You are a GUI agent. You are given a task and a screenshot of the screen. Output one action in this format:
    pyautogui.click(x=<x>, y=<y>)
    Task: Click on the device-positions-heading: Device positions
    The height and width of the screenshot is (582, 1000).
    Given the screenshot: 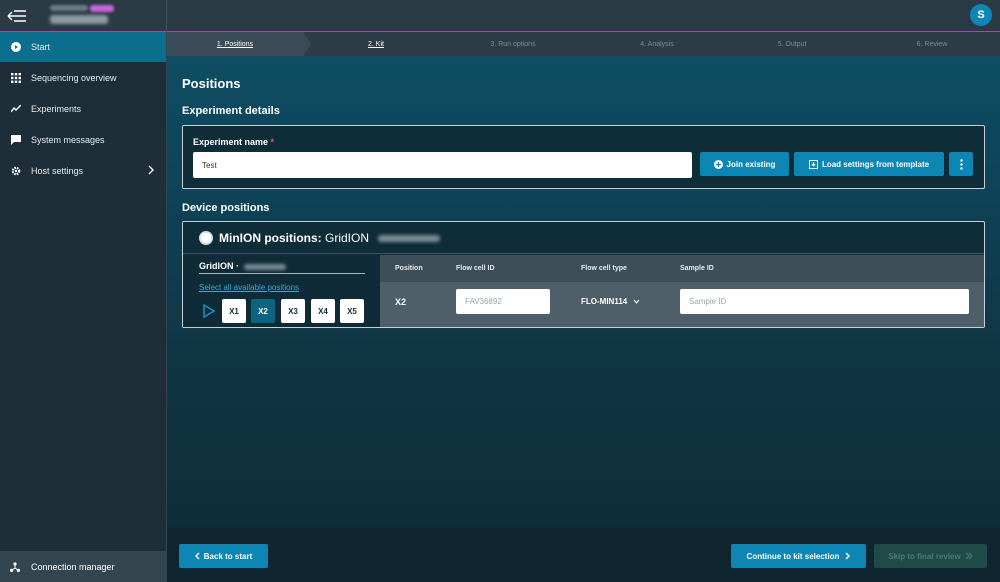 What is the action you would take?
    pyautogui.click(x=226, y=208)
    